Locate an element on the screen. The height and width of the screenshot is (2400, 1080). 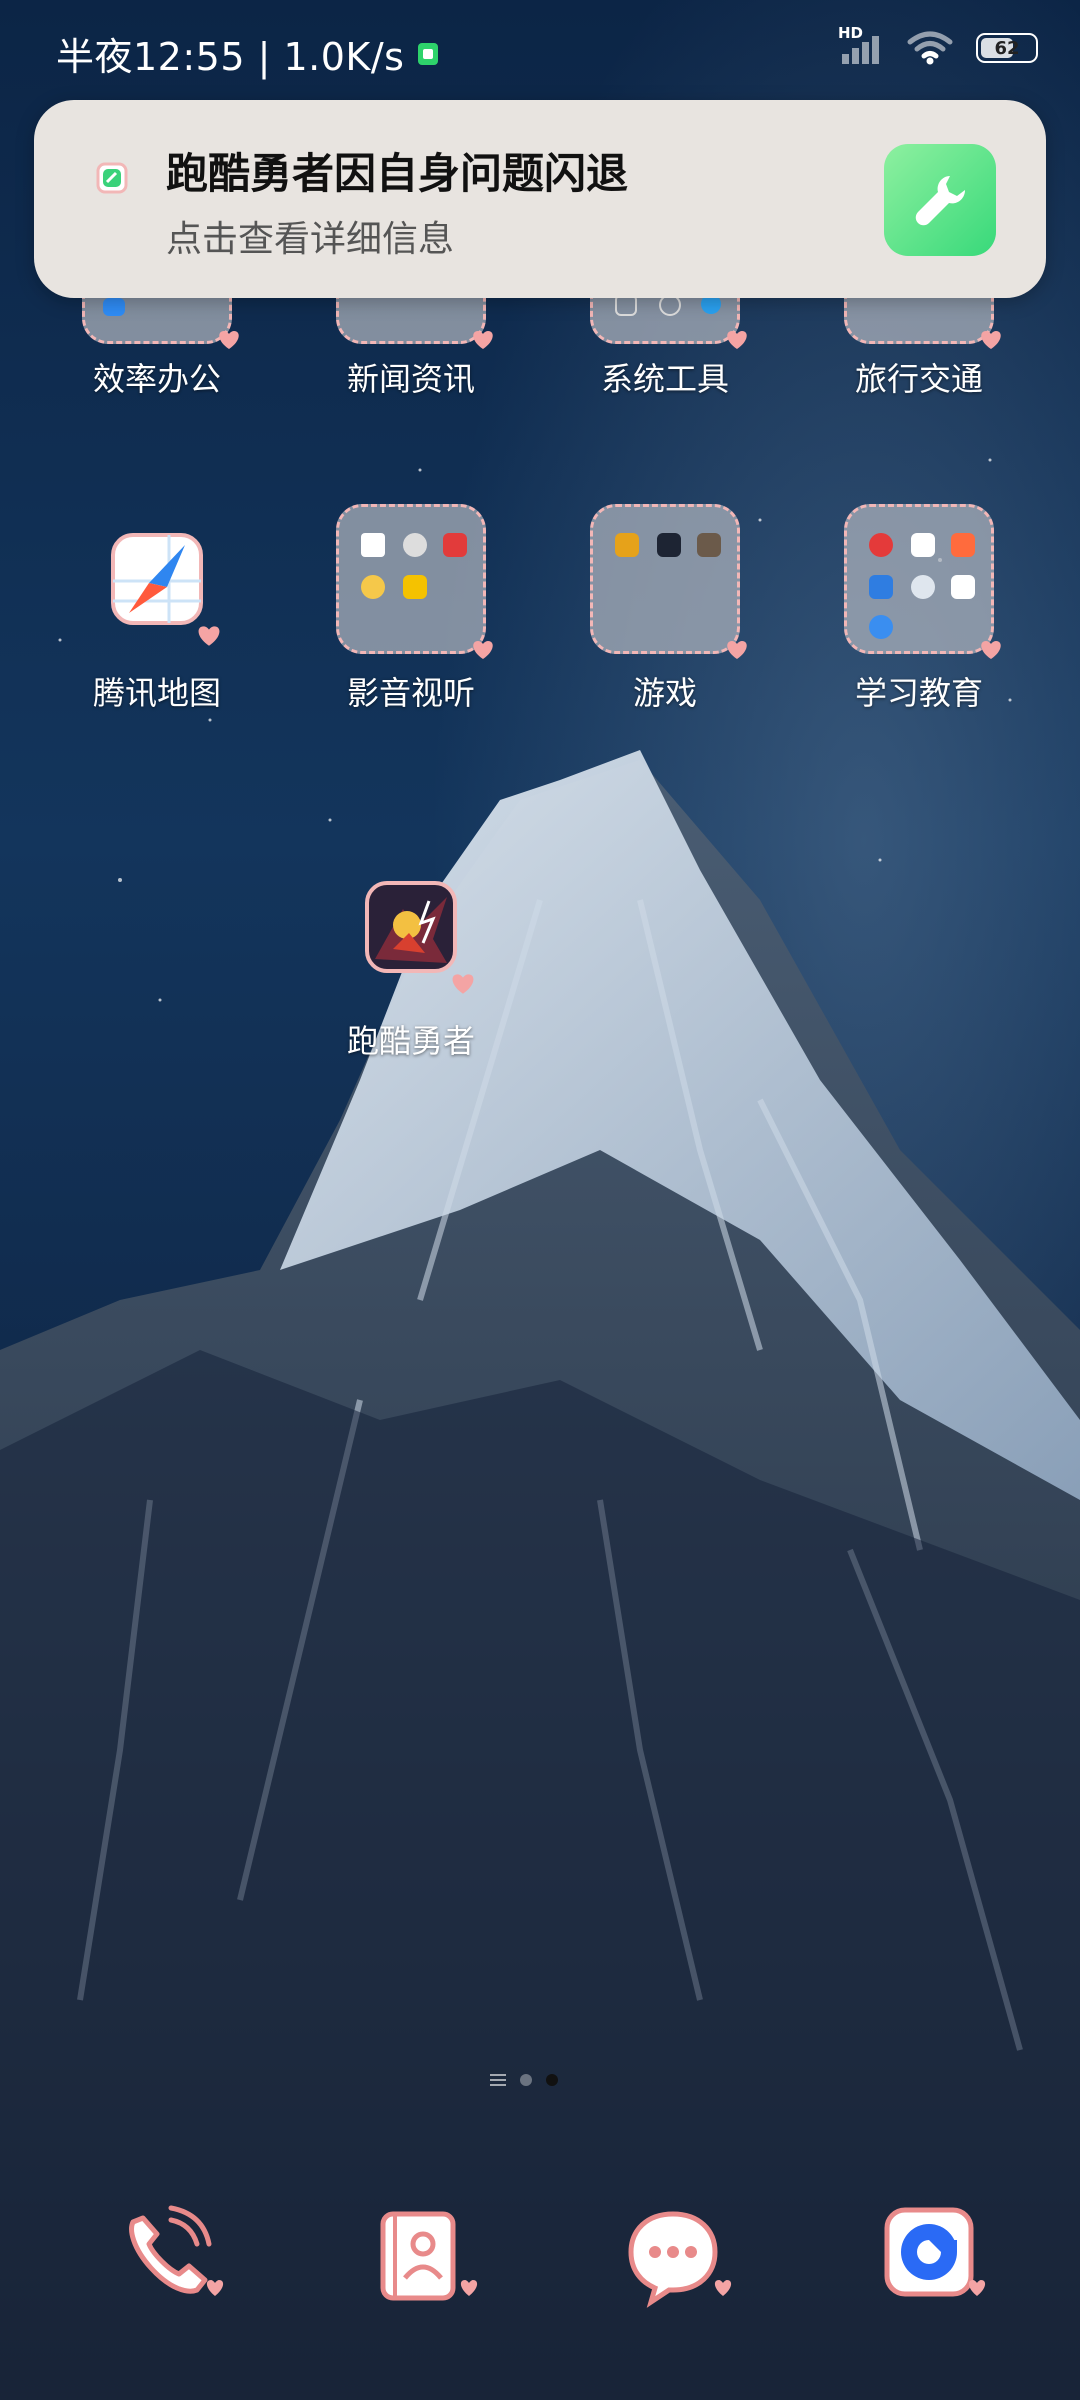
folder-label: 效率办公 is located at coordinates (156, 379).